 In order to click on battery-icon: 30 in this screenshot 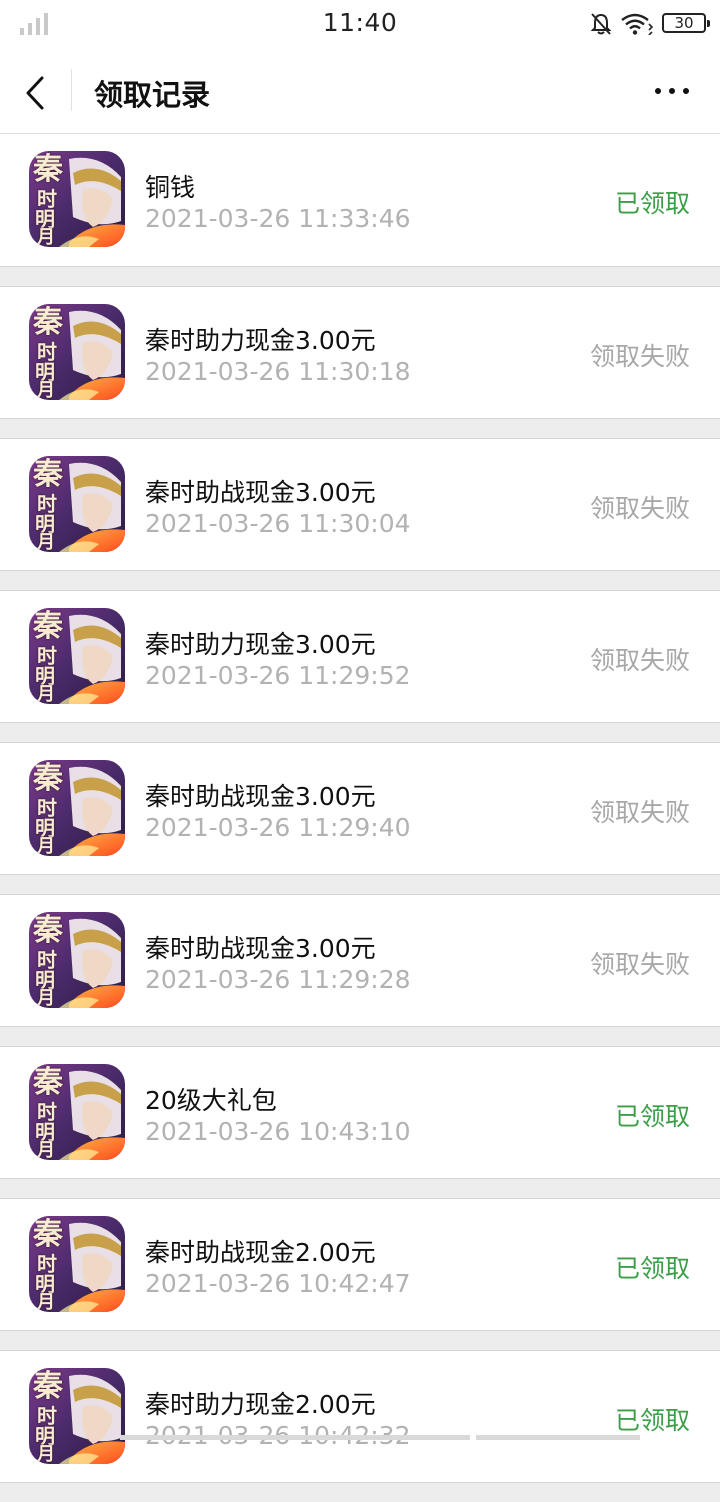, I will do `click(686, 23)`.